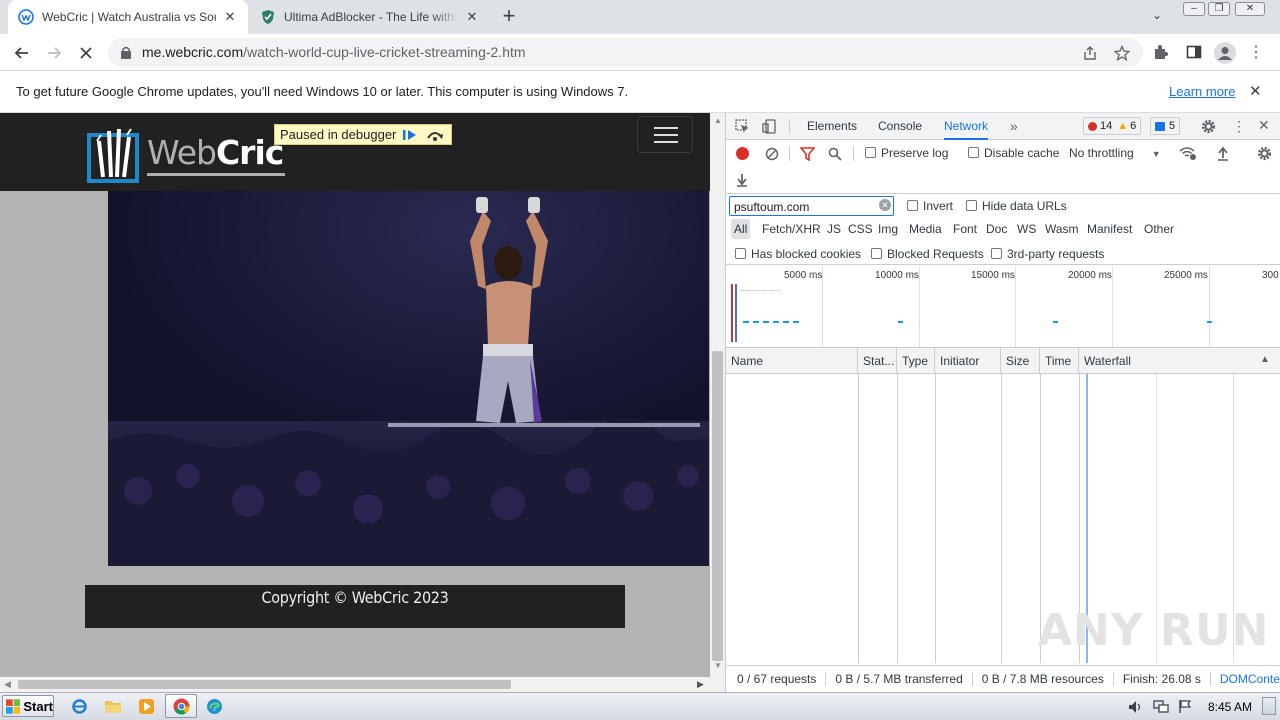  I want to click on more-tabs-icon: », so click(1014, 126).